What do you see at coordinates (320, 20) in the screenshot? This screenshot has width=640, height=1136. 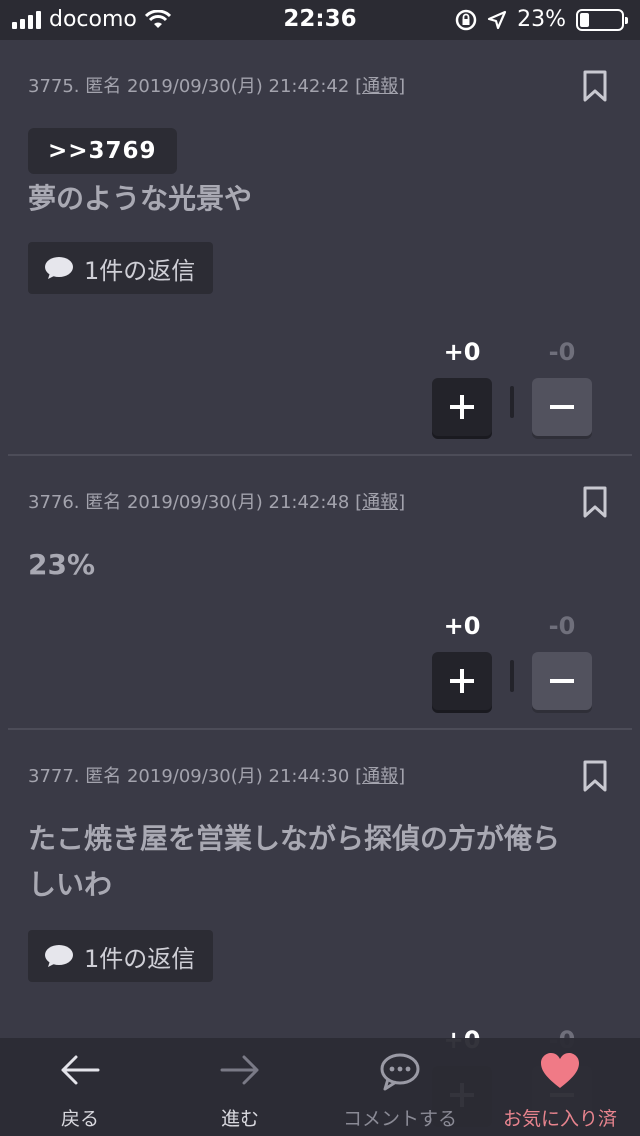 I see `status-bar: docomo 22:36 23%` at bounding box center [320, 20].